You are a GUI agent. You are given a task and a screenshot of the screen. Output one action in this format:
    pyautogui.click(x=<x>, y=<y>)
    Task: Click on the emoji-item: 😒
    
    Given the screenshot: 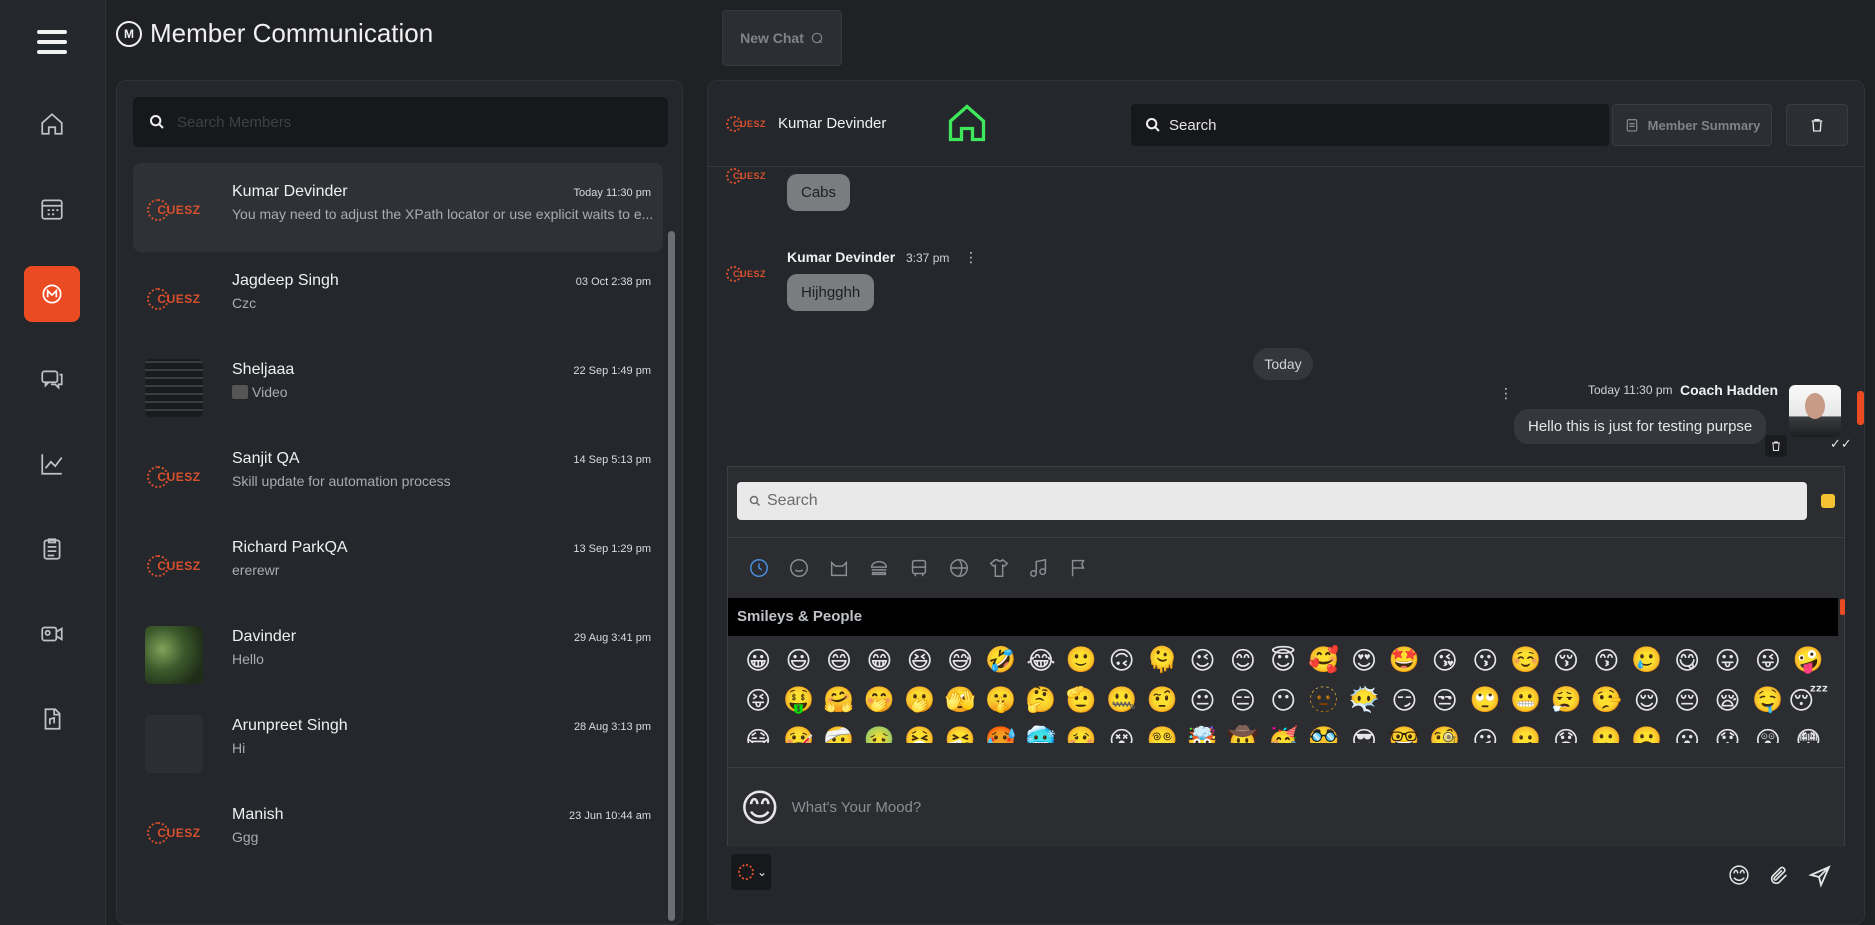 What is the action you would take?
    pyautogui.click(x=1445, y=700)
    